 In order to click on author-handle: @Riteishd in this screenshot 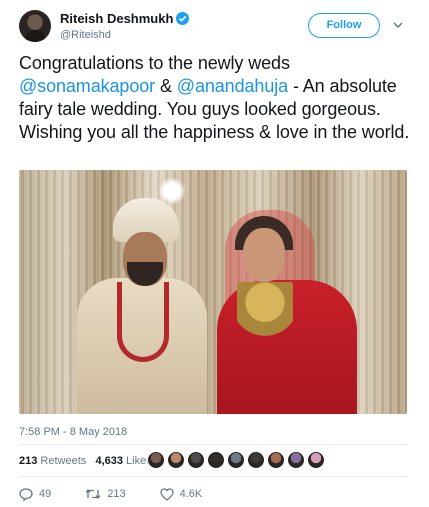, I will do `click(85, 35)`.